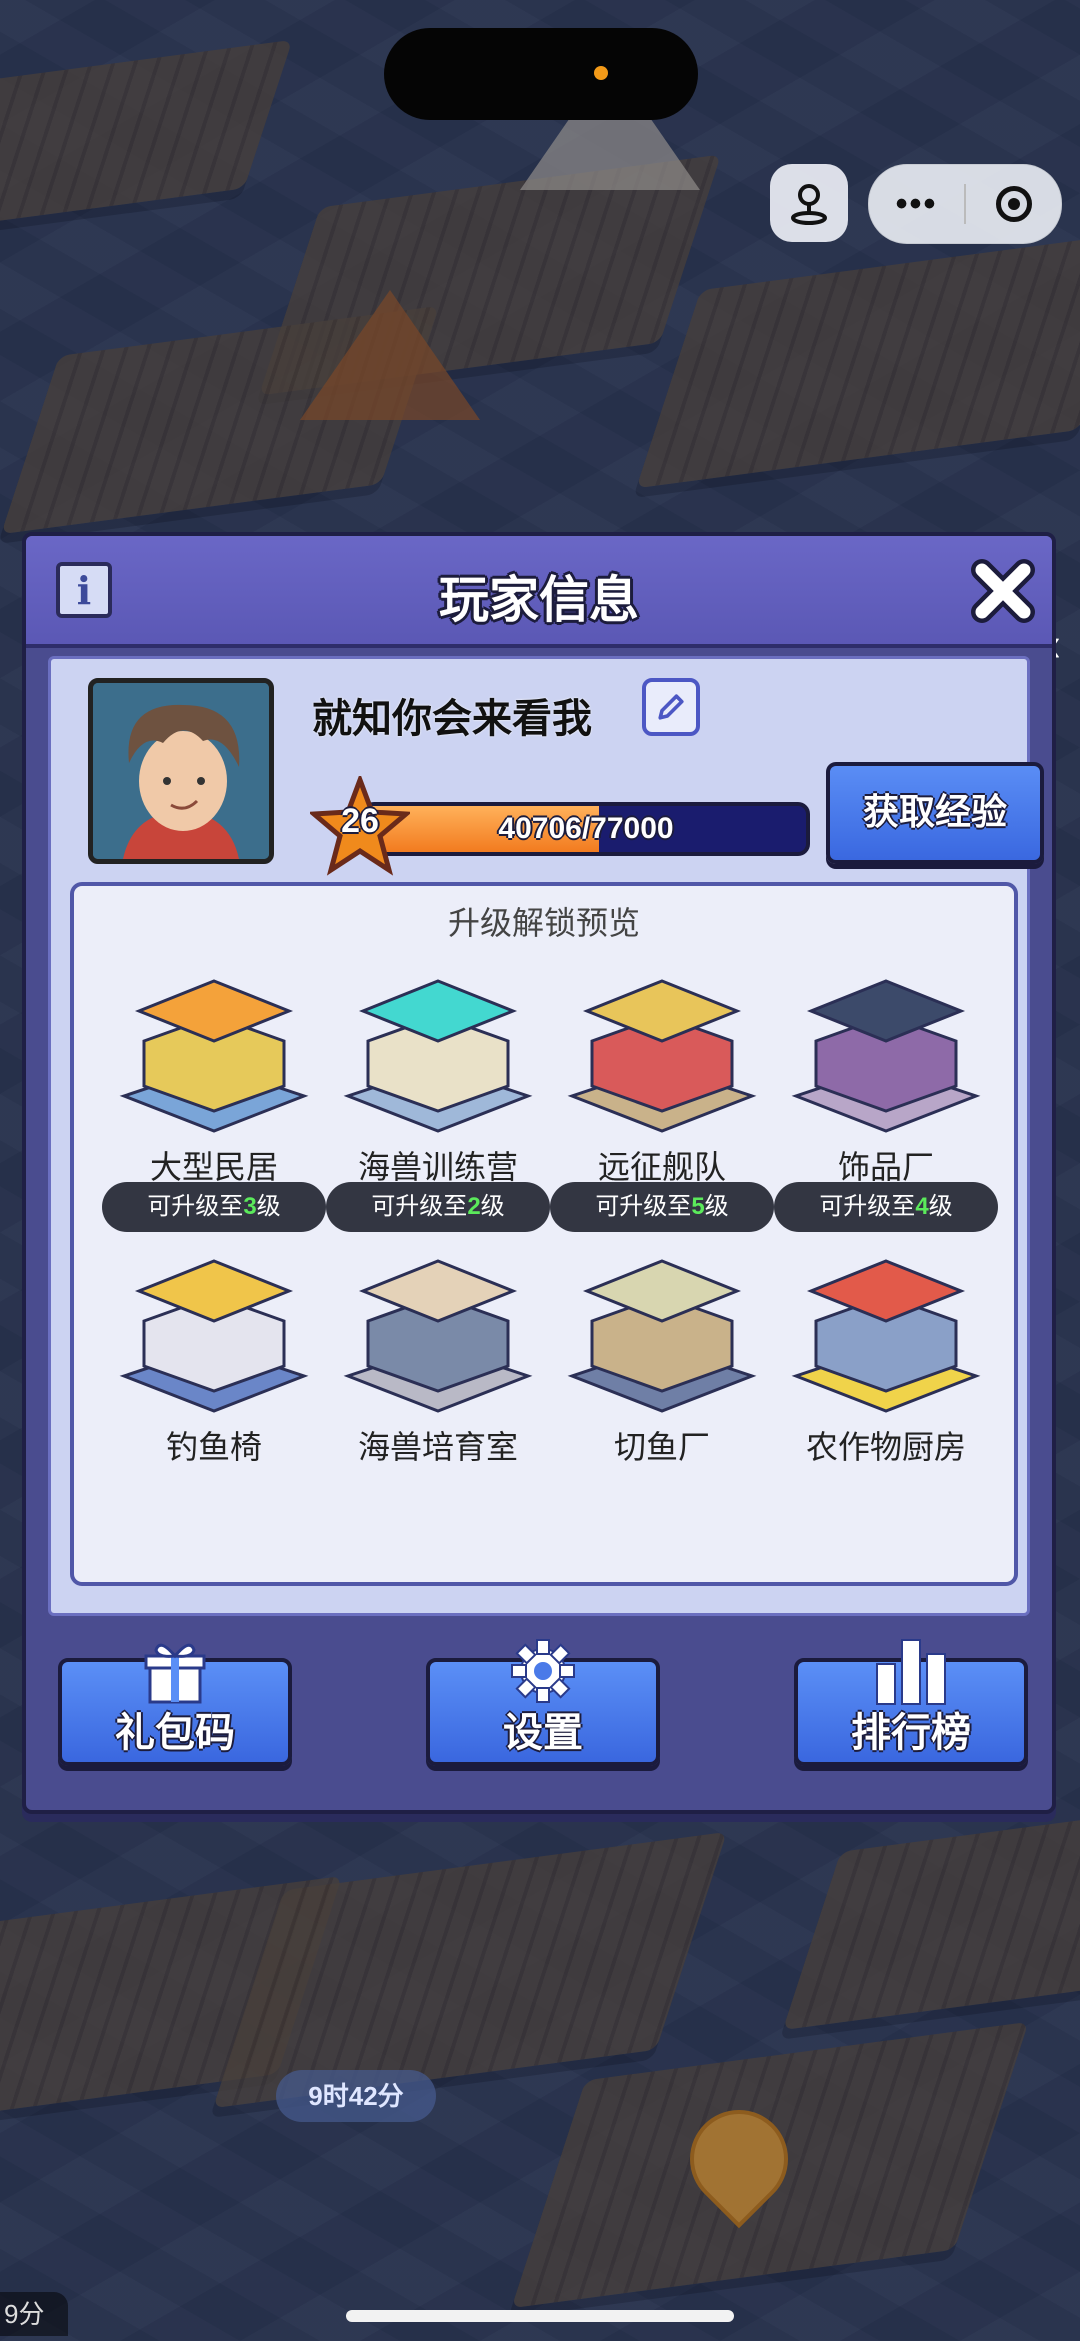 The width and height of the screenshot is (1080, 2341). What do you see at coordinates (214, 1326) in the screenshot?
I see `fishing-chair-icon` at bounding box center [214, 1326].